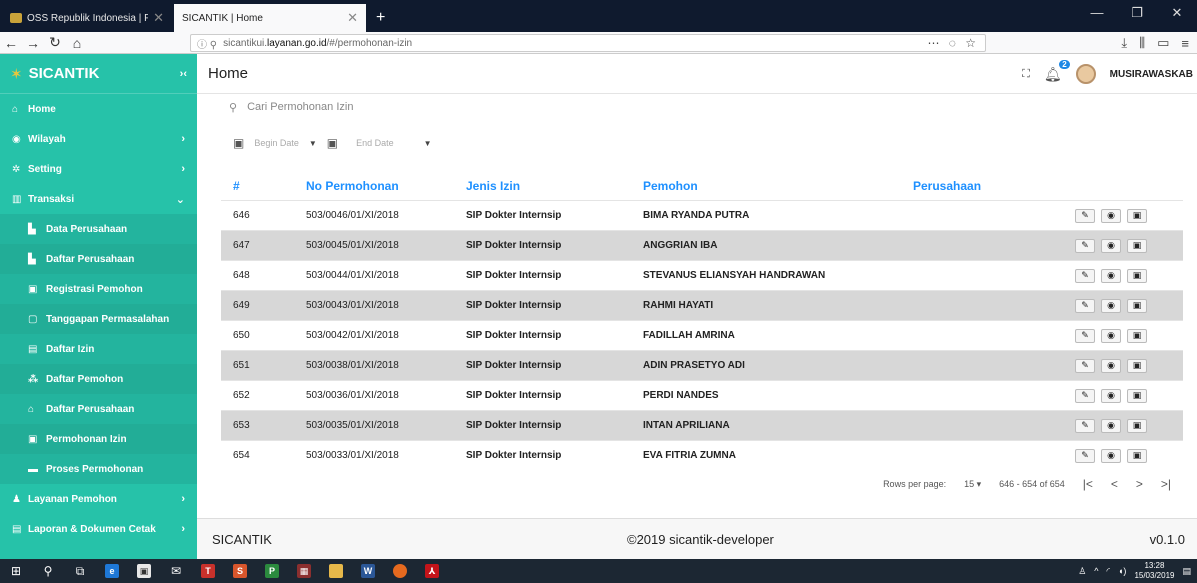 This screenshot has height=583, width=1197. I want to click on app-t-icon: T, so click(208, 571).